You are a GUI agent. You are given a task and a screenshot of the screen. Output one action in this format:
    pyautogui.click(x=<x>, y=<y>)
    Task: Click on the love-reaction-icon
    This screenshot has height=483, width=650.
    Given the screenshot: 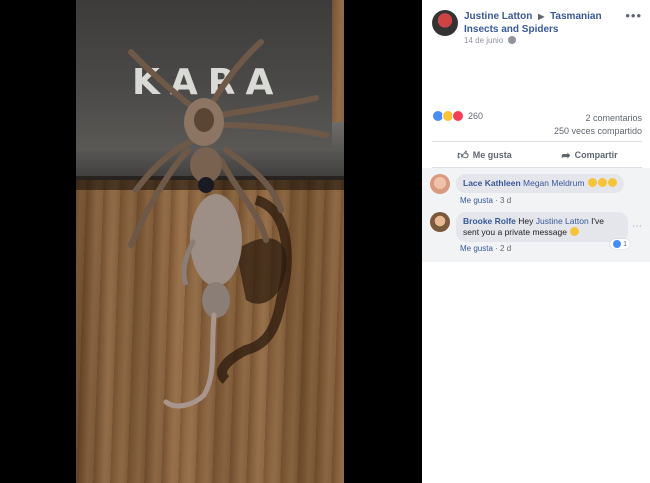 What is the action you would take?
    pyautogui.click(x=458, y=116)
    